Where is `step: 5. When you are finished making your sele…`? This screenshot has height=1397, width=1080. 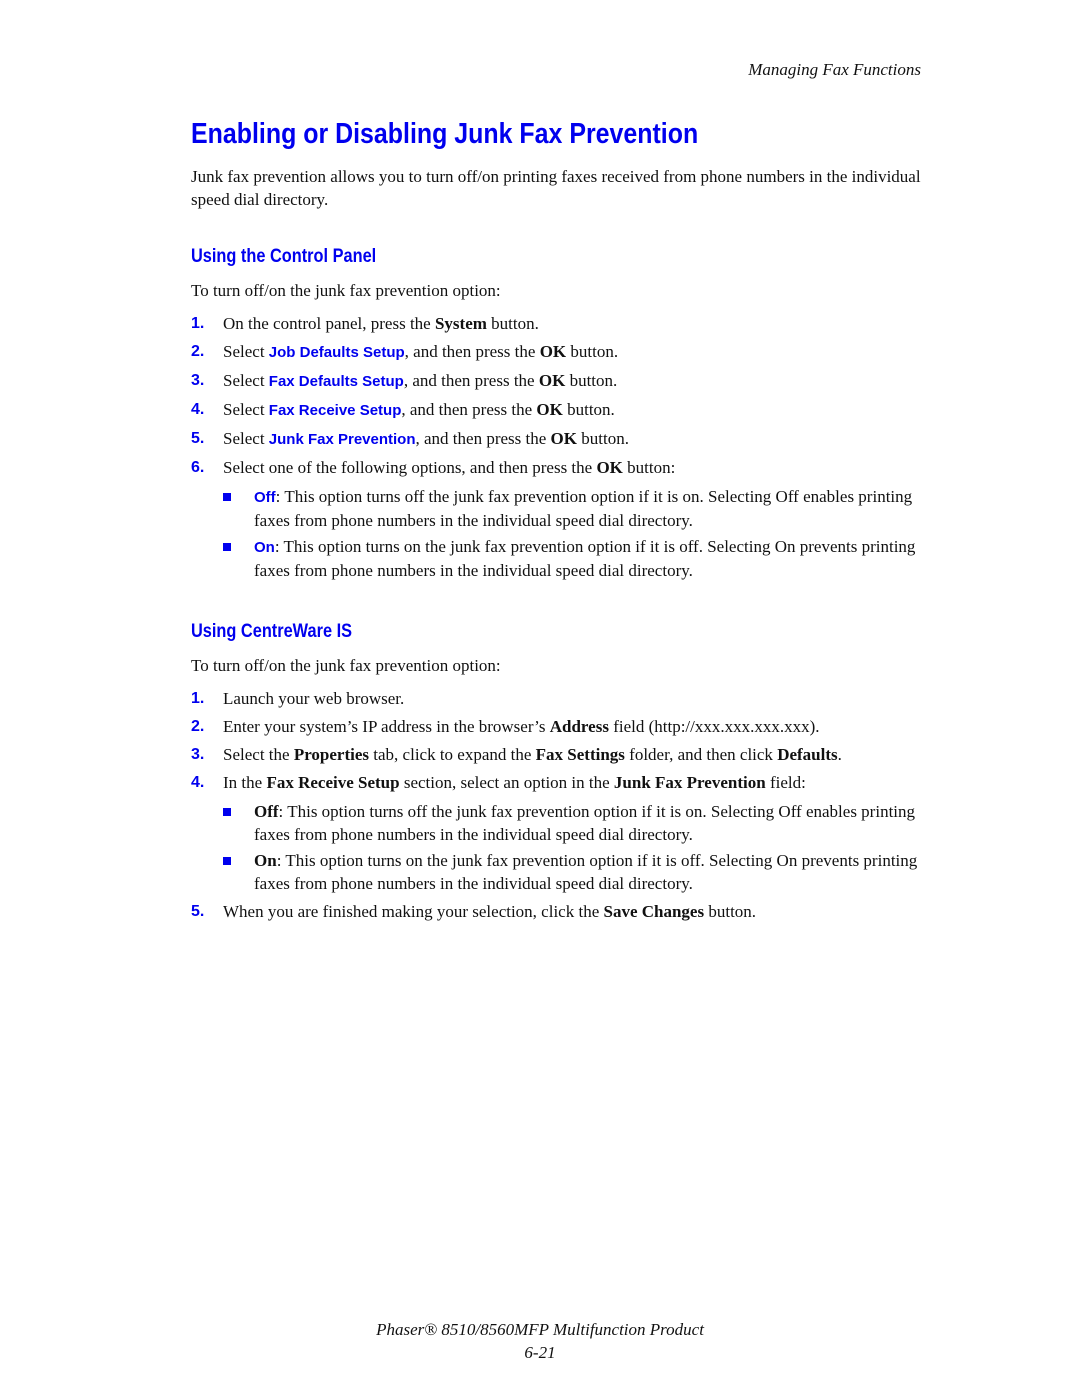 step: 5. When you are finished making your sele… is located at coordinates (561, 911).